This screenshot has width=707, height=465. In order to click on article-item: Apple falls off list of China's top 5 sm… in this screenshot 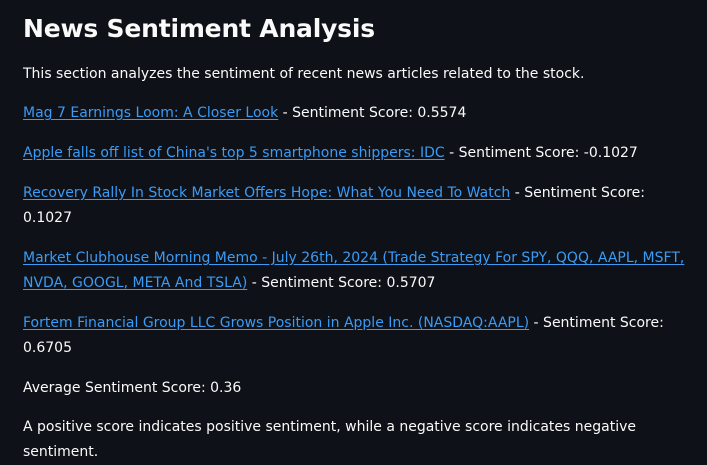, I will do `click(354, 153)`.